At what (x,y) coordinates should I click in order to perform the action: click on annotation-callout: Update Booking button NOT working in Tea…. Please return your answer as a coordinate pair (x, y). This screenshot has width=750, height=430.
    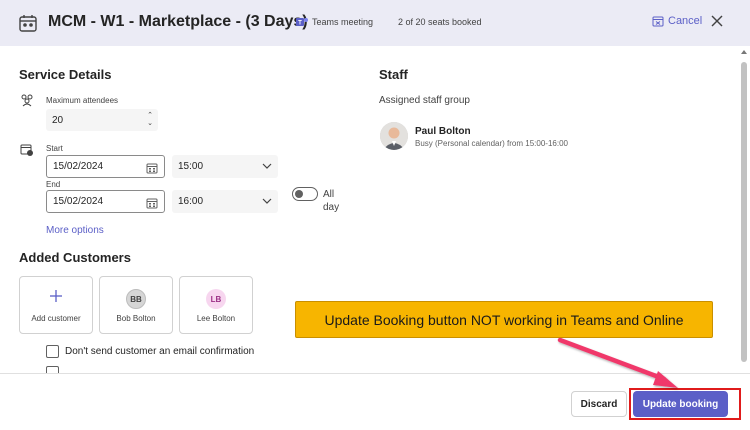
    Looking at the image, I should click on (504, 319).